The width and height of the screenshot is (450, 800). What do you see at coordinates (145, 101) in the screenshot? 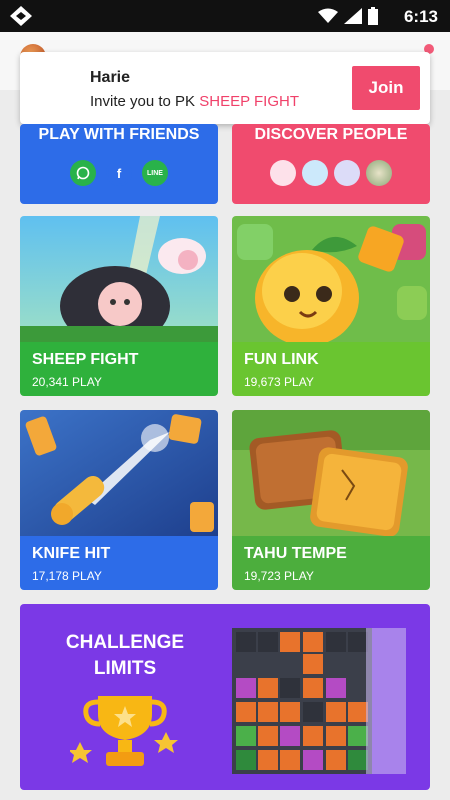
I see `invite-message-prefix: Invite you to PK` at bounding box center [145, 101].